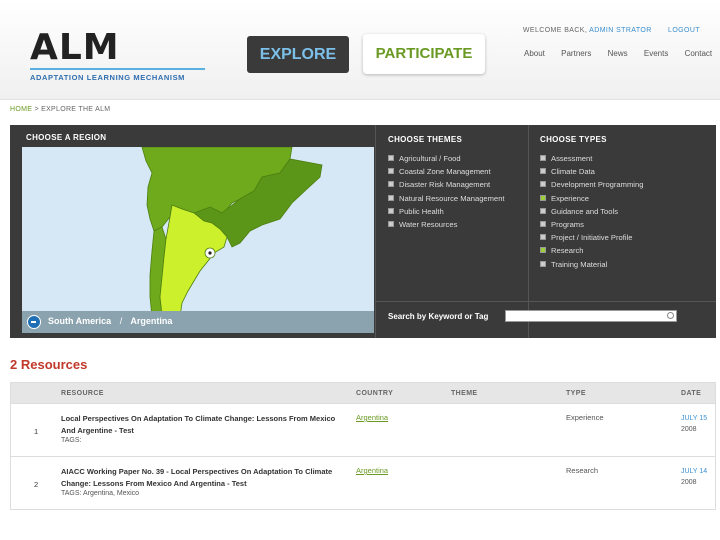  What do you see at coordinates (108, 77) in the screenshot?
I see `logo-tagline: ADAPTATION LEARNING MECHANISM` at bounding box center [108, 77].